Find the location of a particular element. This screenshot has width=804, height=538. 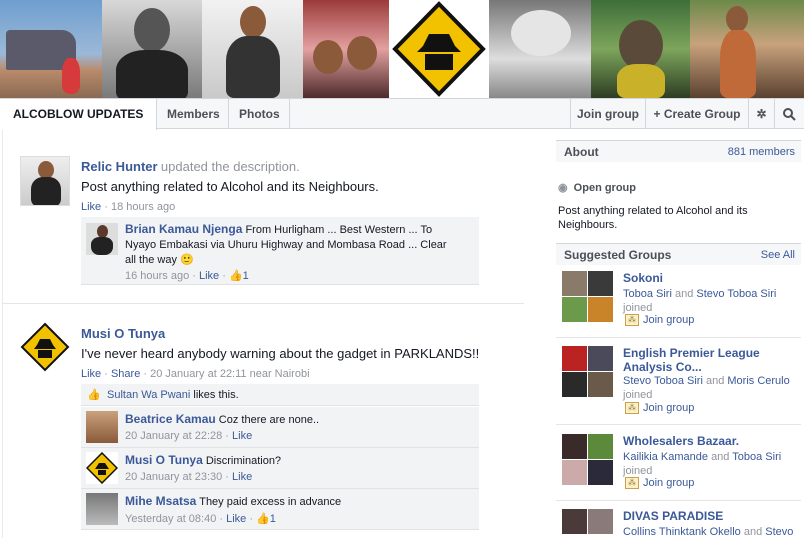

post-time: 18 hours ago is located at coordinates (143, 207).